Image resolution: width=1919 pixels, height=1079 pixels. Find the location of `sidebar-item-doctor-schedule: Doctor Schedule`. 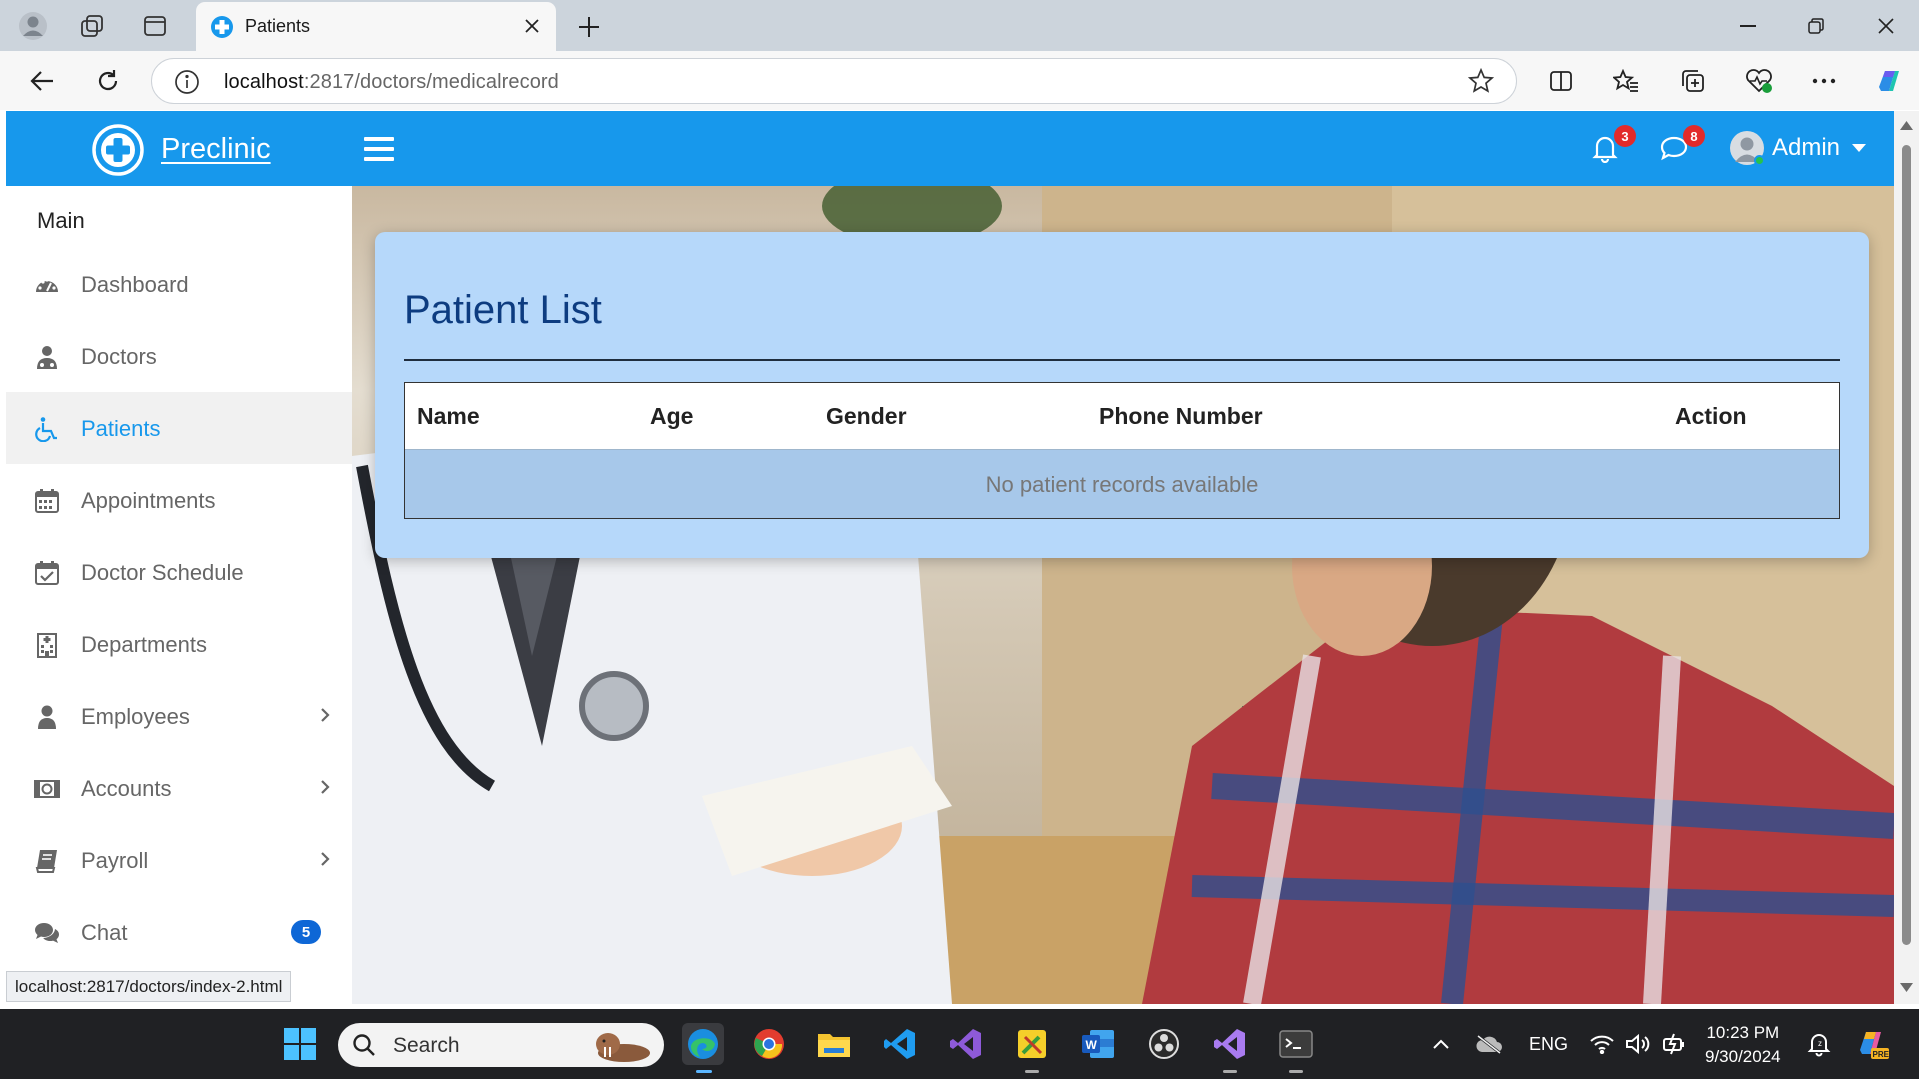

sidebar-item-doctor-schedule: Doctor Schedule is located at coordinates (179, 572).